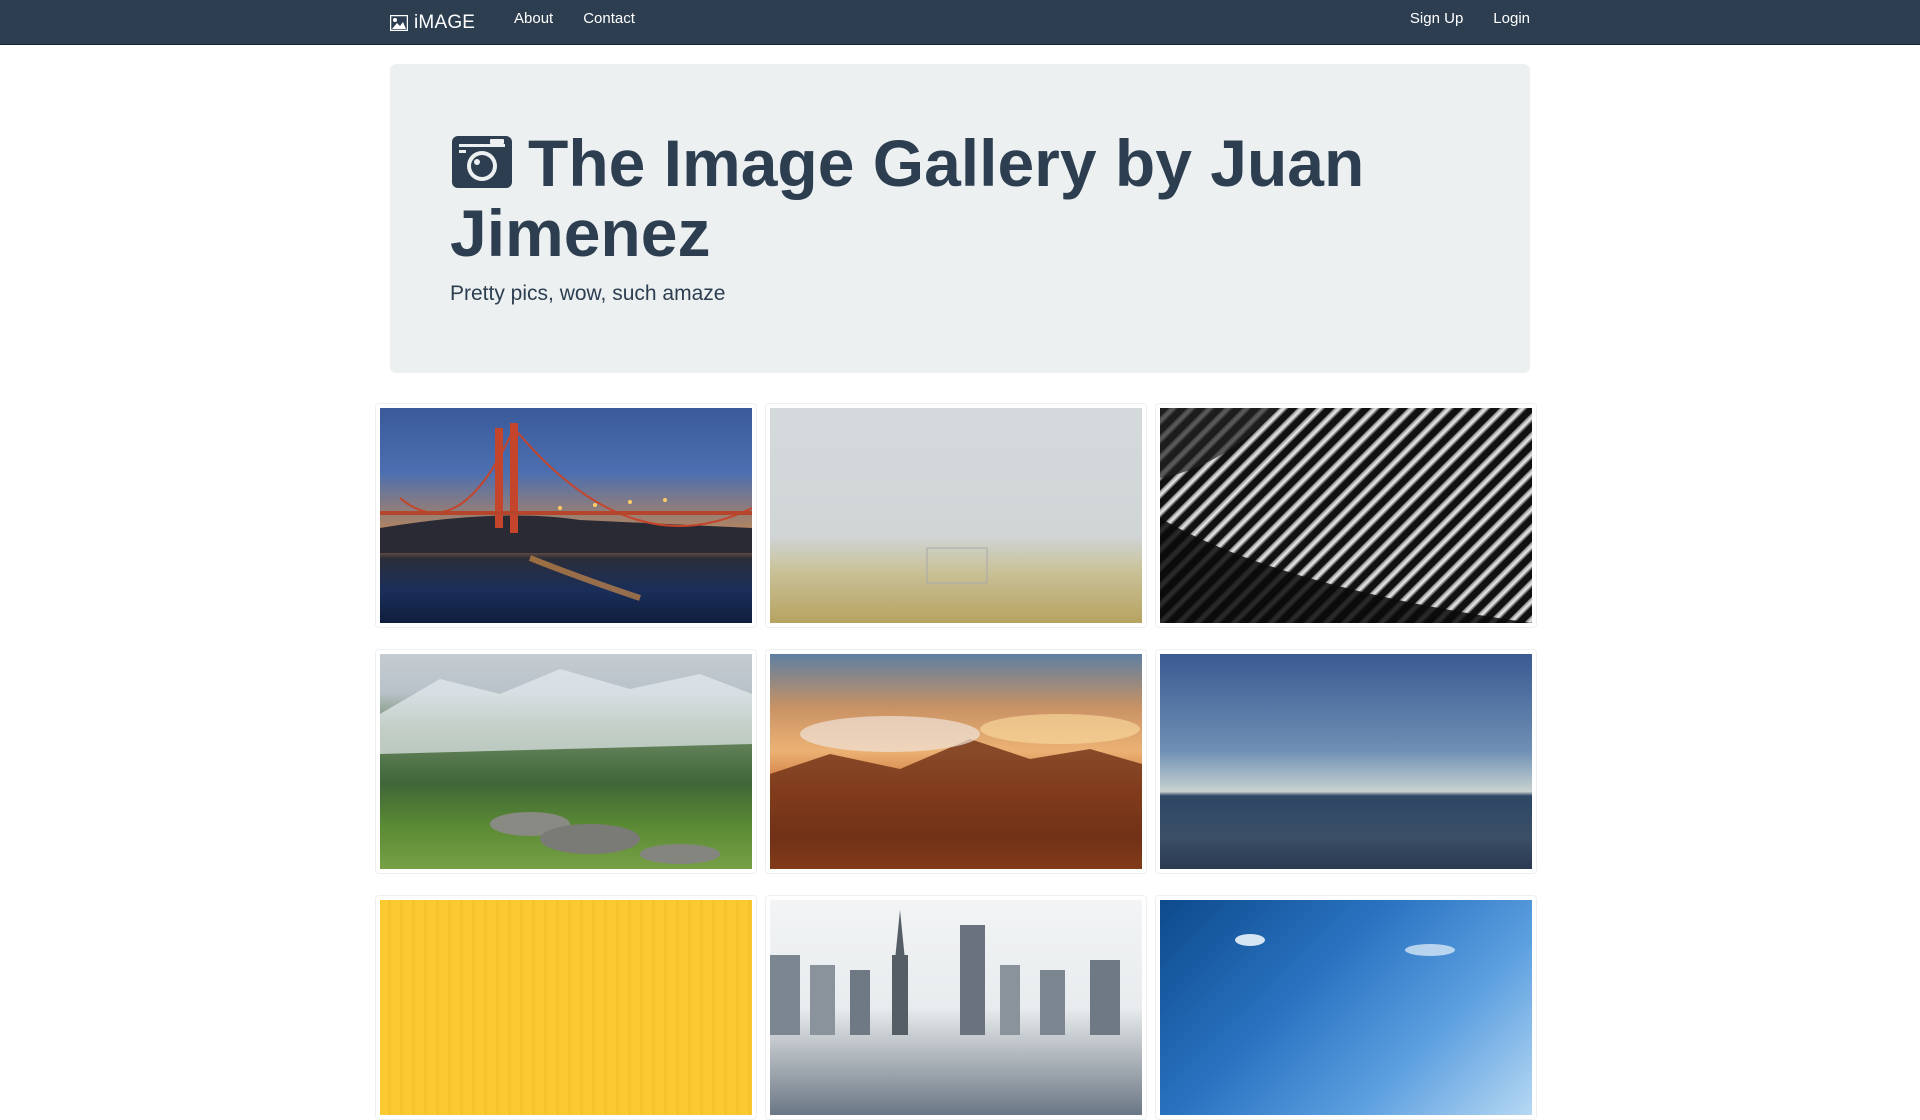 This screenshot has width=1920, height=1120. I want to click on camera-icon, so click(482, 162).